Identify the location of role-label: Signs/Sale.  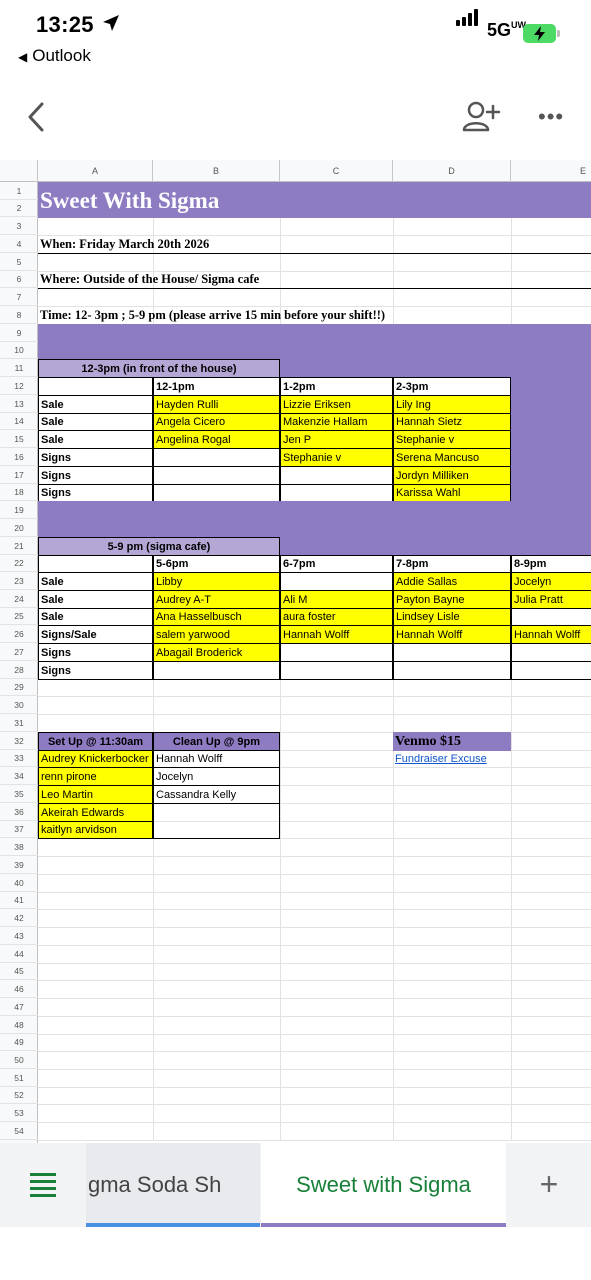
(95, 634).